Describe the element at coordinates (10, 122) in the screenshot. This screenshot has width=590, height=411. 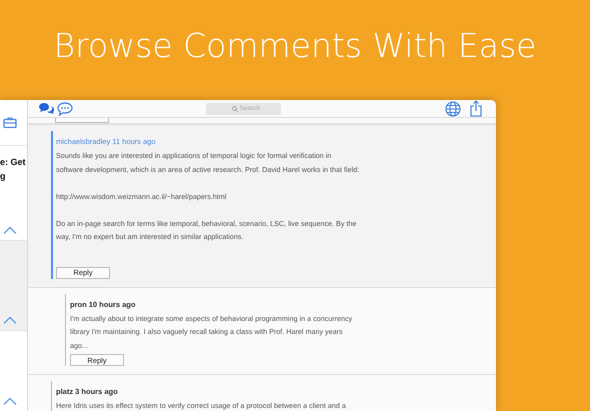
I see `briefcase-icon` at that location.